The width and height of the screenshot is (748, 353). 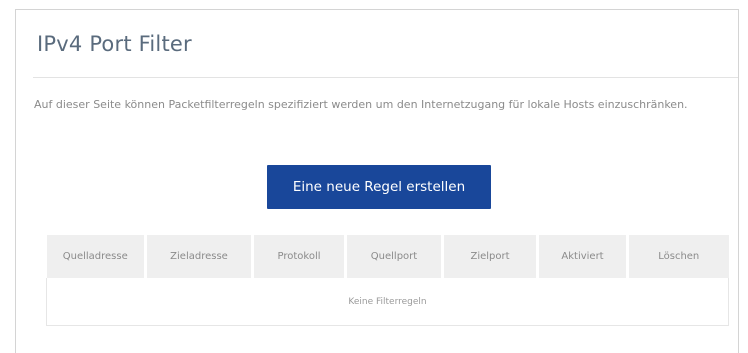 What do you see at coordinates (299, 256) in the screenshot?
I see `column-header-protocol: Protokoll` at bounding box center [299, 256].